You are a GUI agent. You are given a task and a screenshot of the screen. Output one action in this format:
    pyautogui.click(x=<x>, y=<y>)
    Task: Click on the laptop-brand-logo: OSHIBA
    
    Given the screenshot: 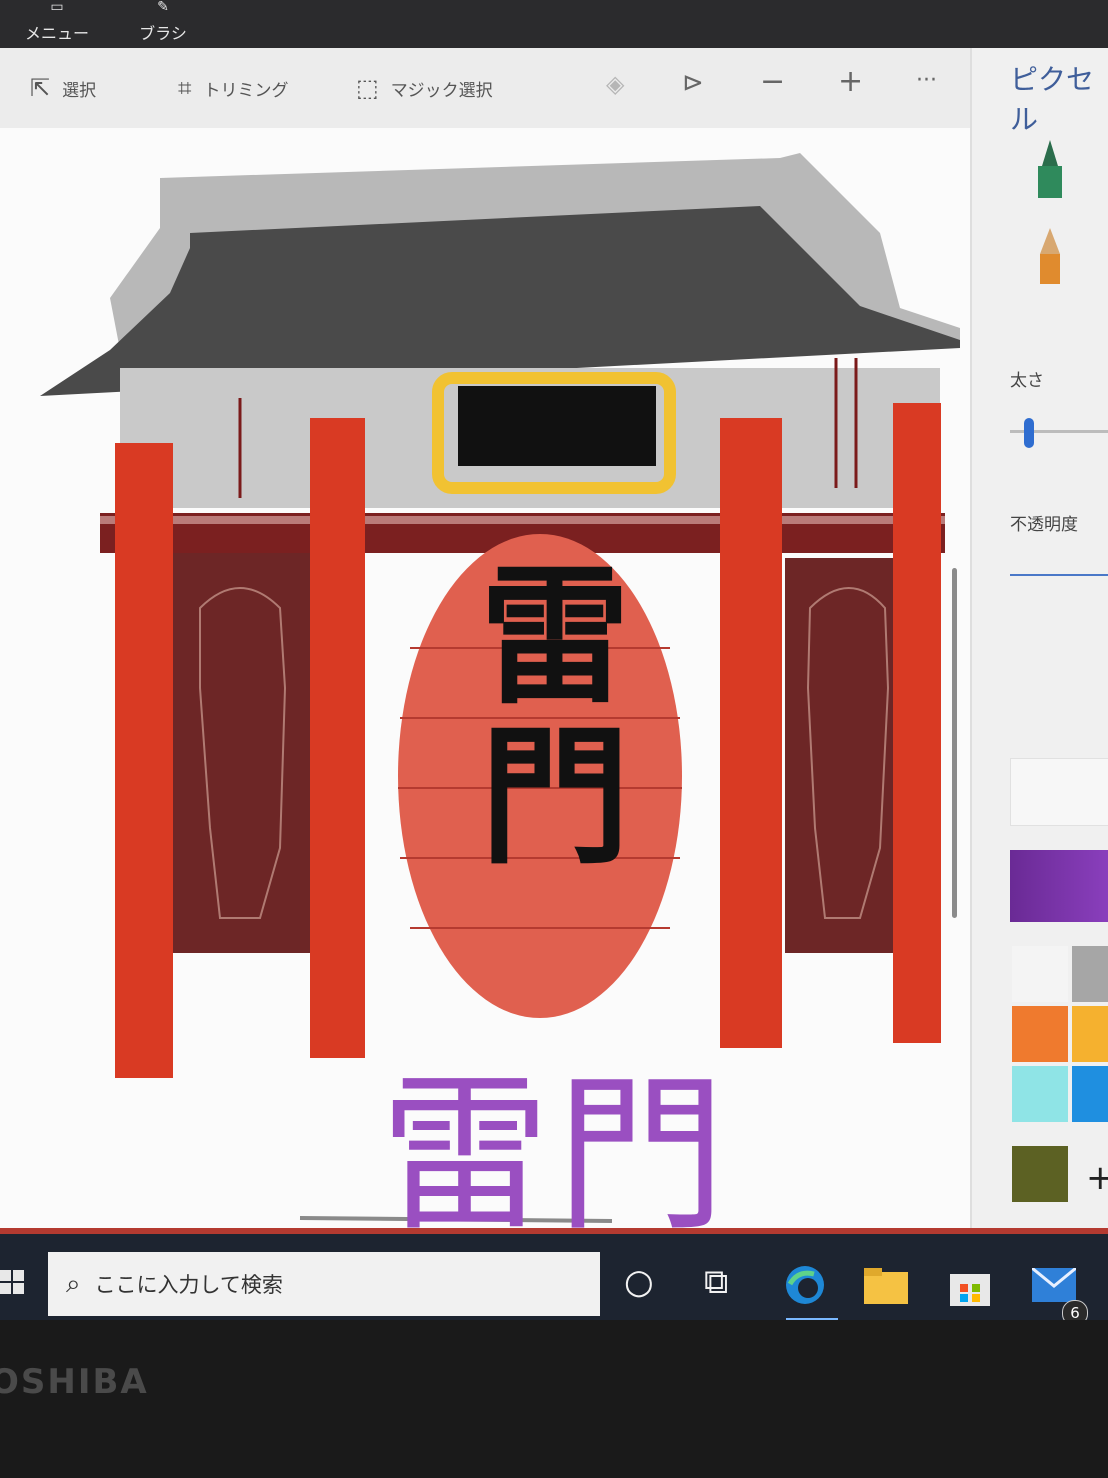 What is the action you would take?
    pyautogui.click(x=74, y=1382)
    